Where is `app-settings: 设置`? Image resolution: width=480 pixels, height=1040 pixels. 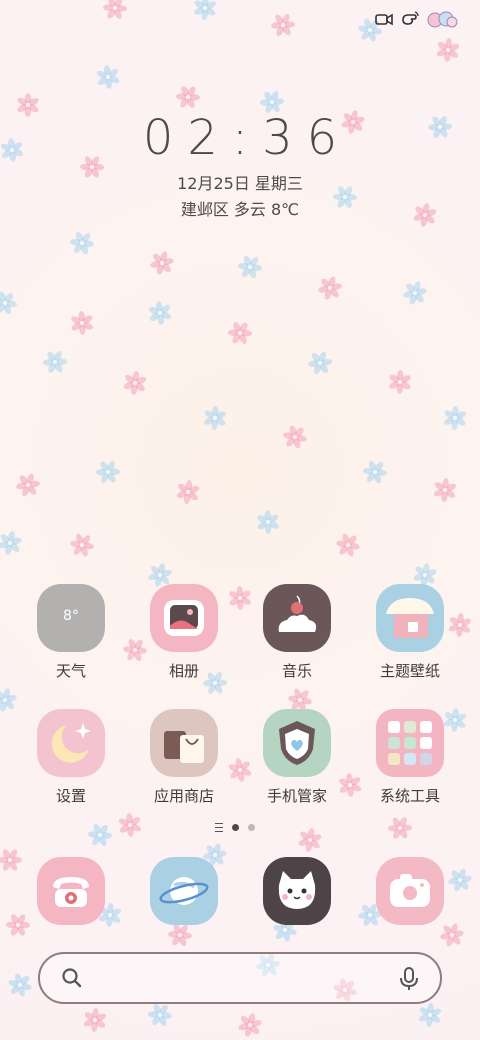 app-settings: 设置 is located at coordinates (71, 757).